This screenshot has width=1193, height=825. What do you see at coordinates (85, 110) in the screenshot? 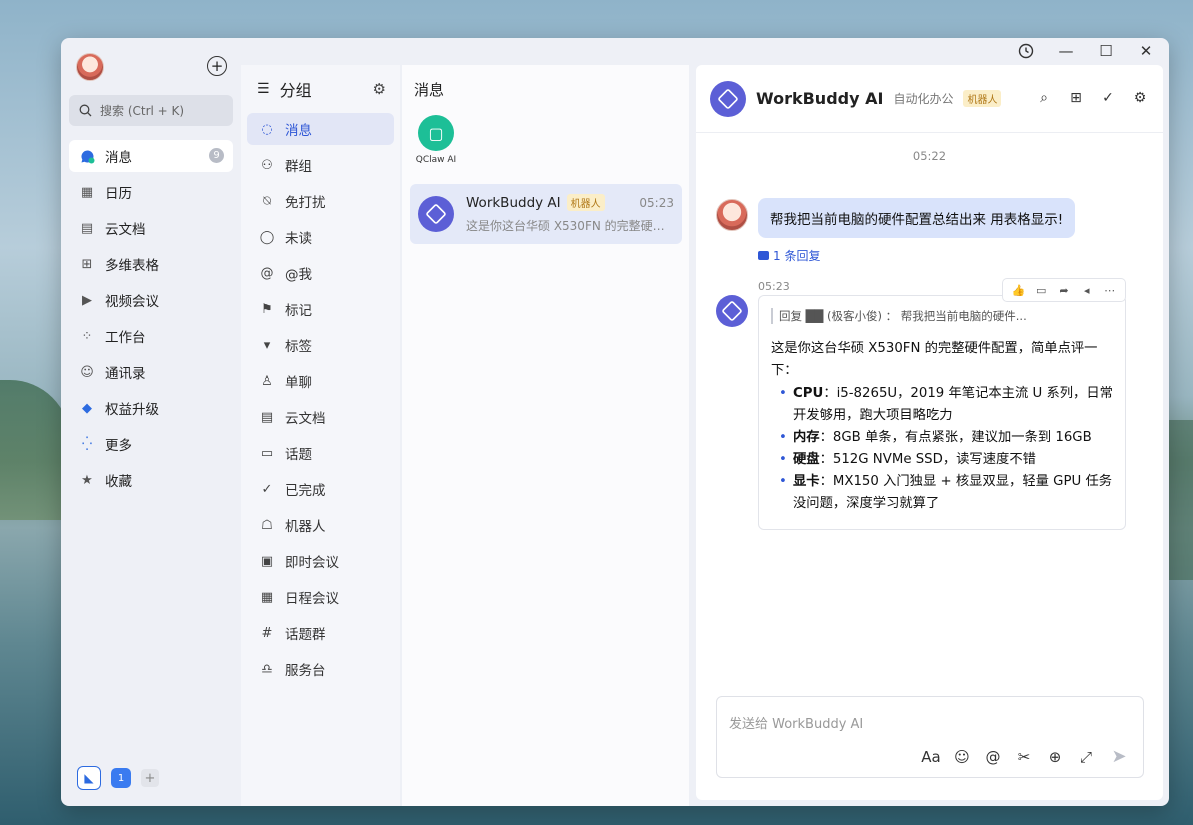
I see `search-icon` at bounding box center [85, 110].